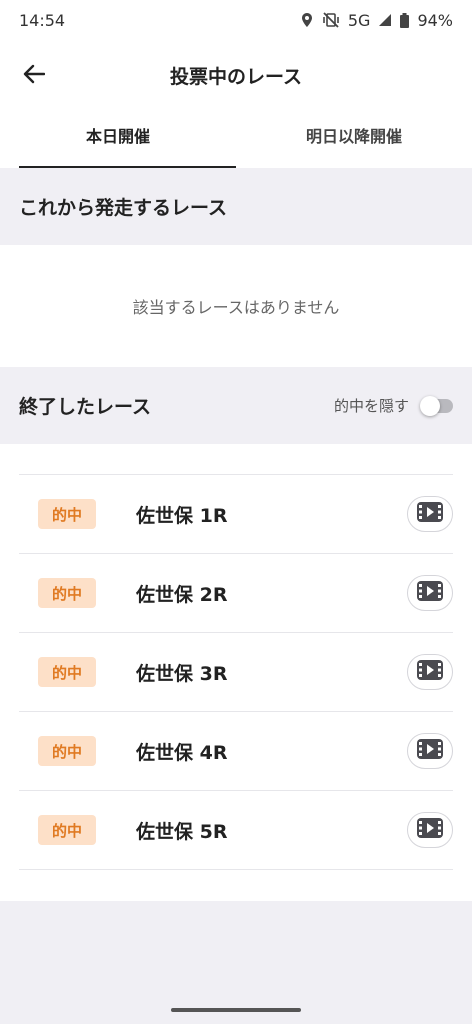  I want to click on tab-tomorrow-onward-label: 明日以降開催, so click(353, 136).